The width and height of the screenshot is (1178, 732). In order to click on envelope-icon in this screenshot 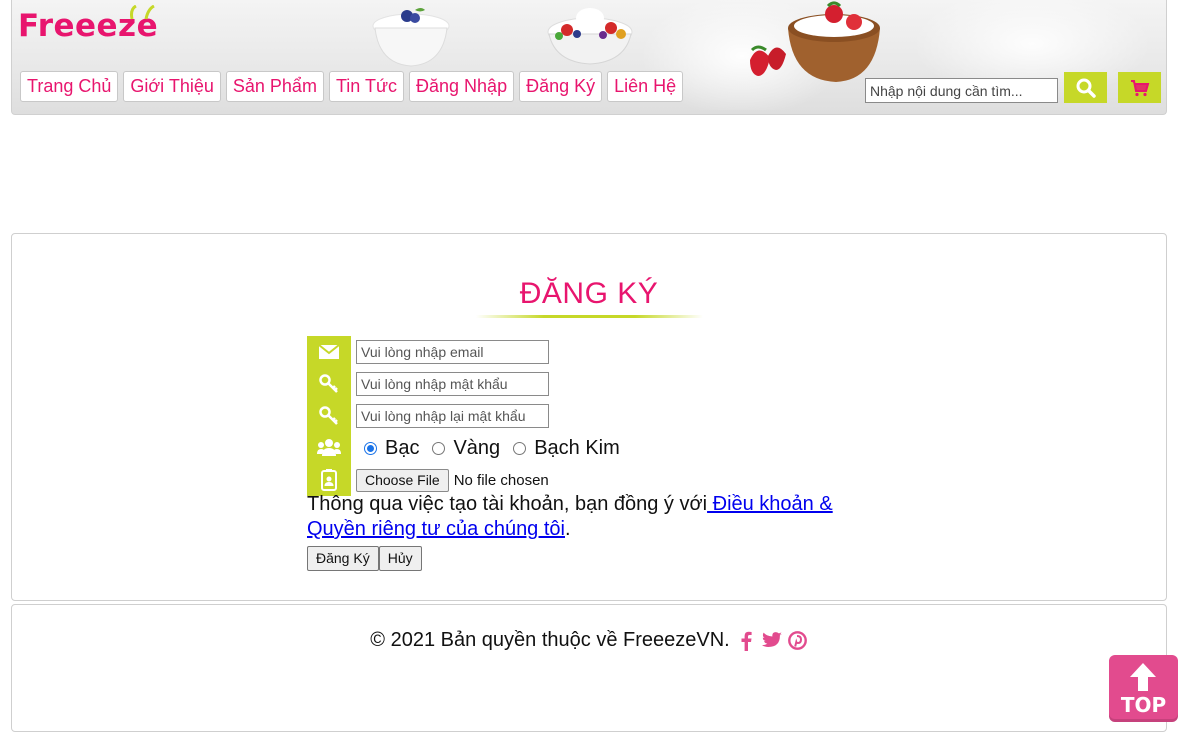, I will do `click(329, 351)`.